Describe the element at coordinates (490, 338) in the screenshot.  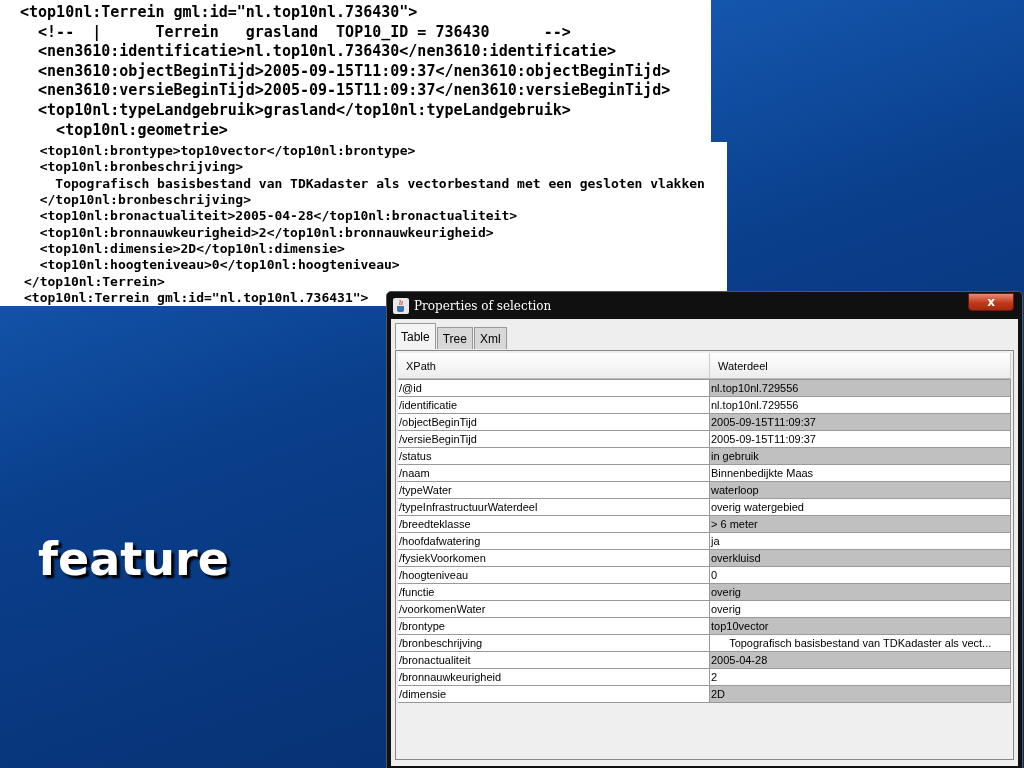
I see `tab: Xml` at that location.